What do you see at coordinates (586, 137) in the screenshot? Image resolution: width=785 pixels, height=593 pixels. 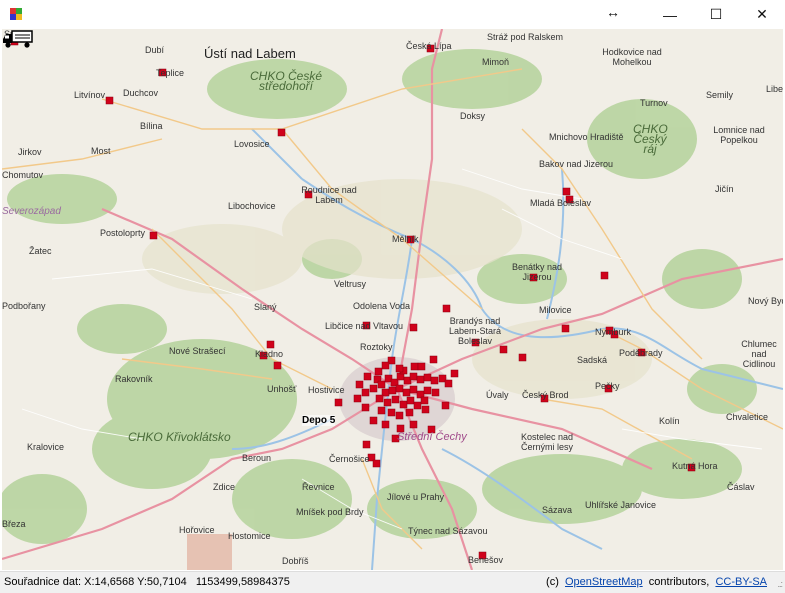 I see `place-label: Mnichovo Hradiště` at bounding box center [586, 137].